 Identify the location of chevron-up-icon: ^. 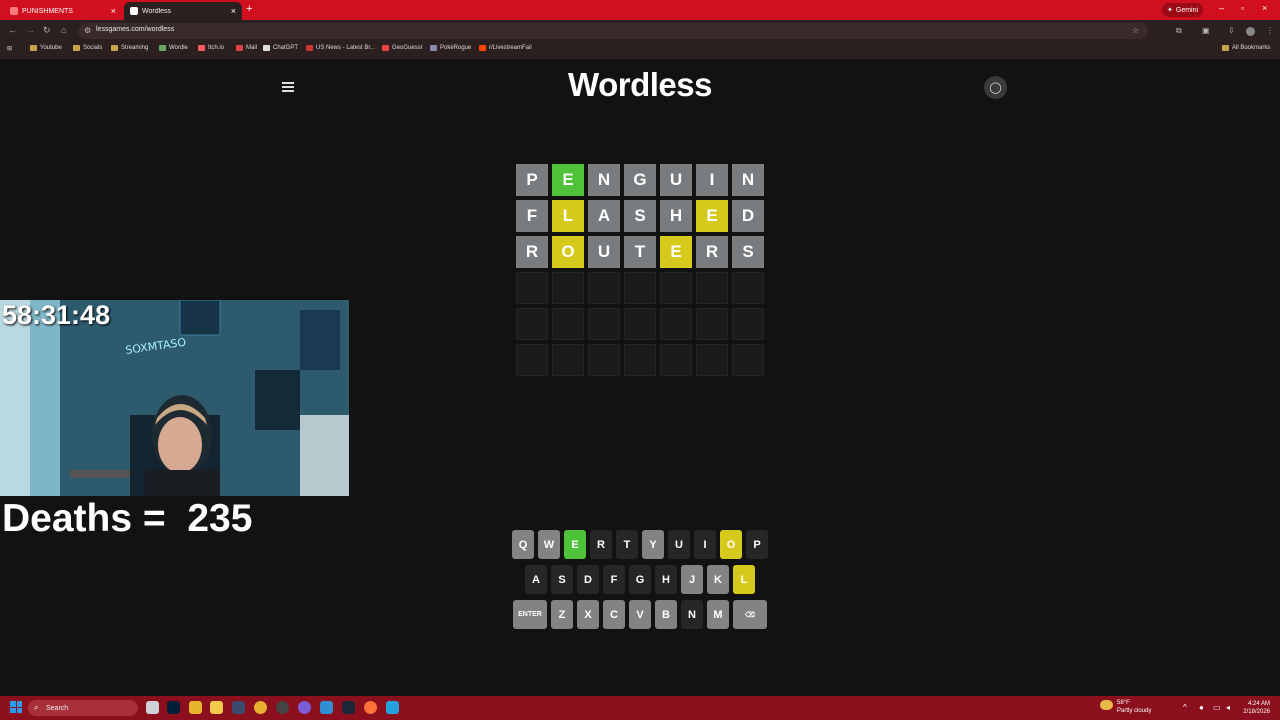
(1185, 707).